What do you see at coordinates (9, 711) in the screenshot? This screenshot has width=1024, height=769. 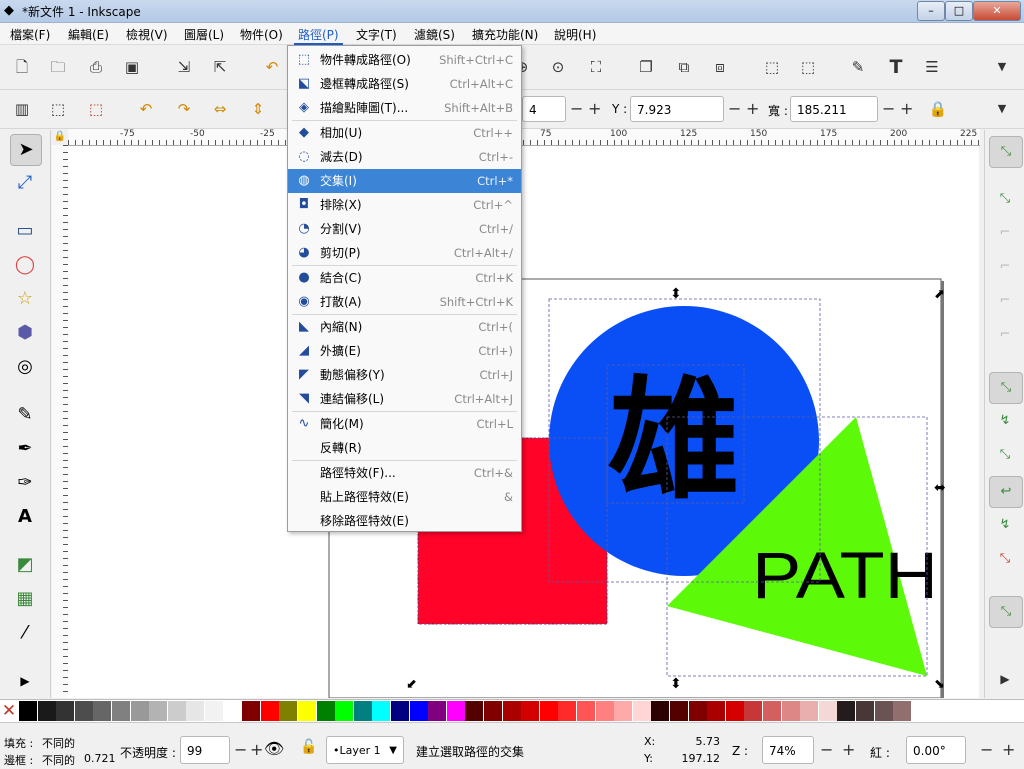 I see `no-paint-swatch-icon: ✕` at bounding box center [9, 711].